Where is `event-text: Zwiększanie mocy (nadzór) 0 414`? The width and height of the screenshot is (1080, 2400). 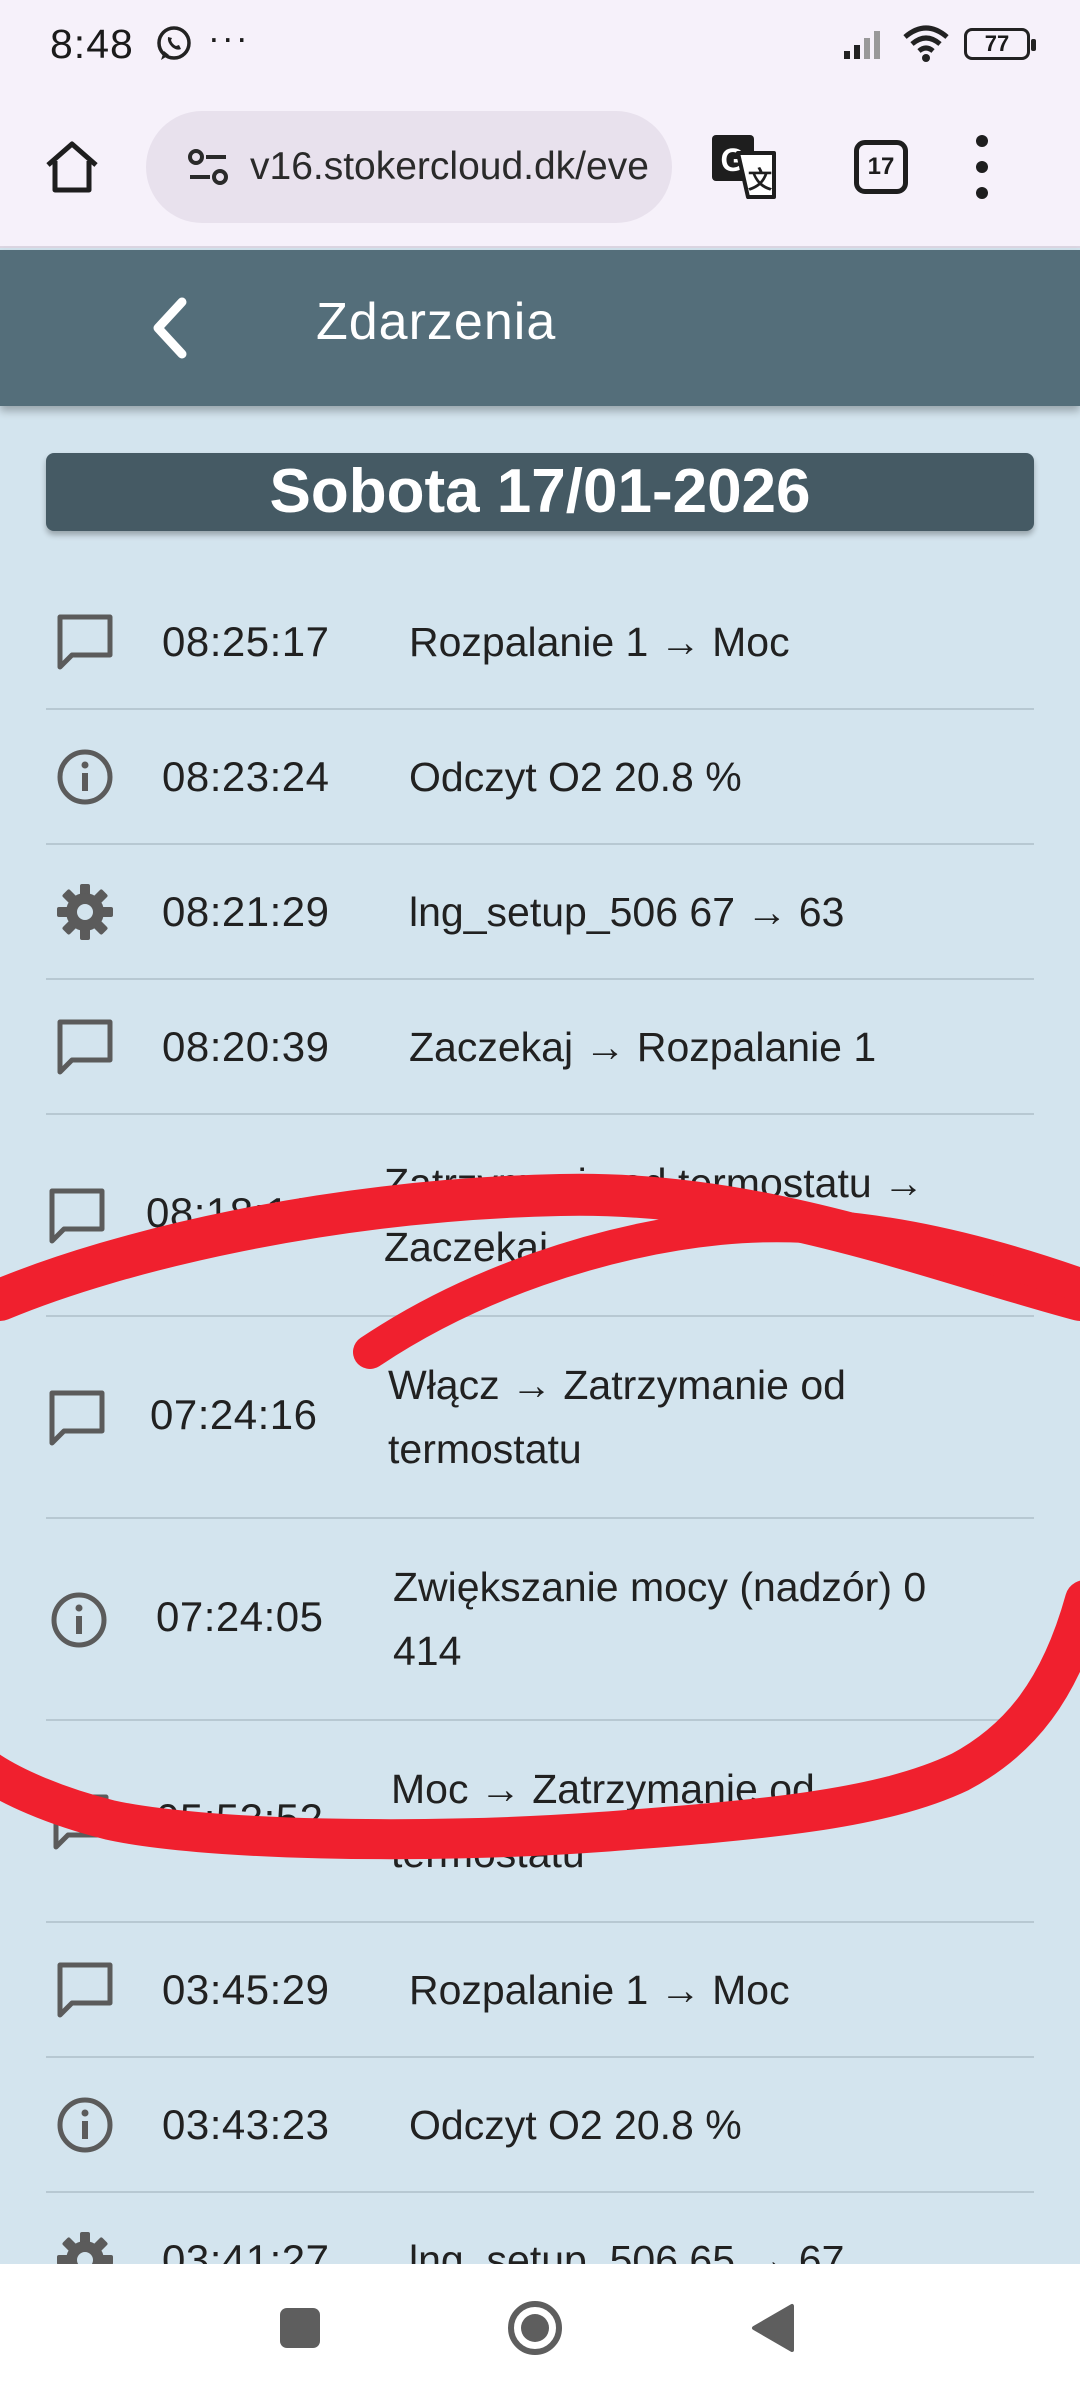 event-text: Zwiększanie mocy (nadzór) 0 414 is located at coordinates (660, 1619).